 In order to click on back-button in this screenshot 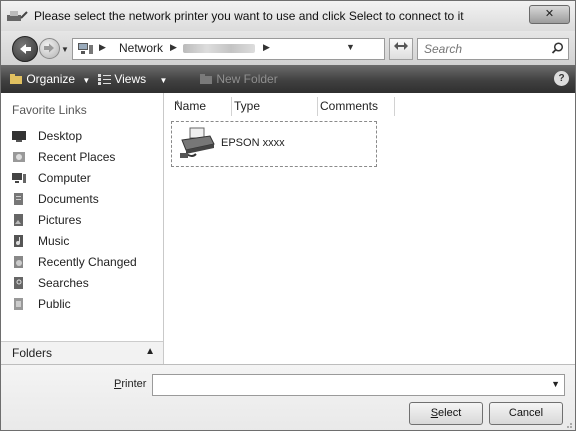, I will do `click(25, 49)`.